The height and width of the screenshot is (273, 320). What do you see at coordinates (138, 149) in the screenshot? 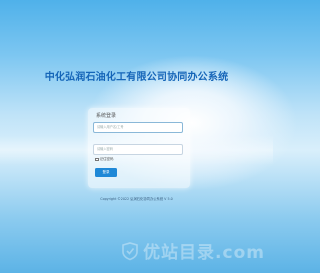
I see `password-input: 请输入密码` at bounding box center [138, 149].